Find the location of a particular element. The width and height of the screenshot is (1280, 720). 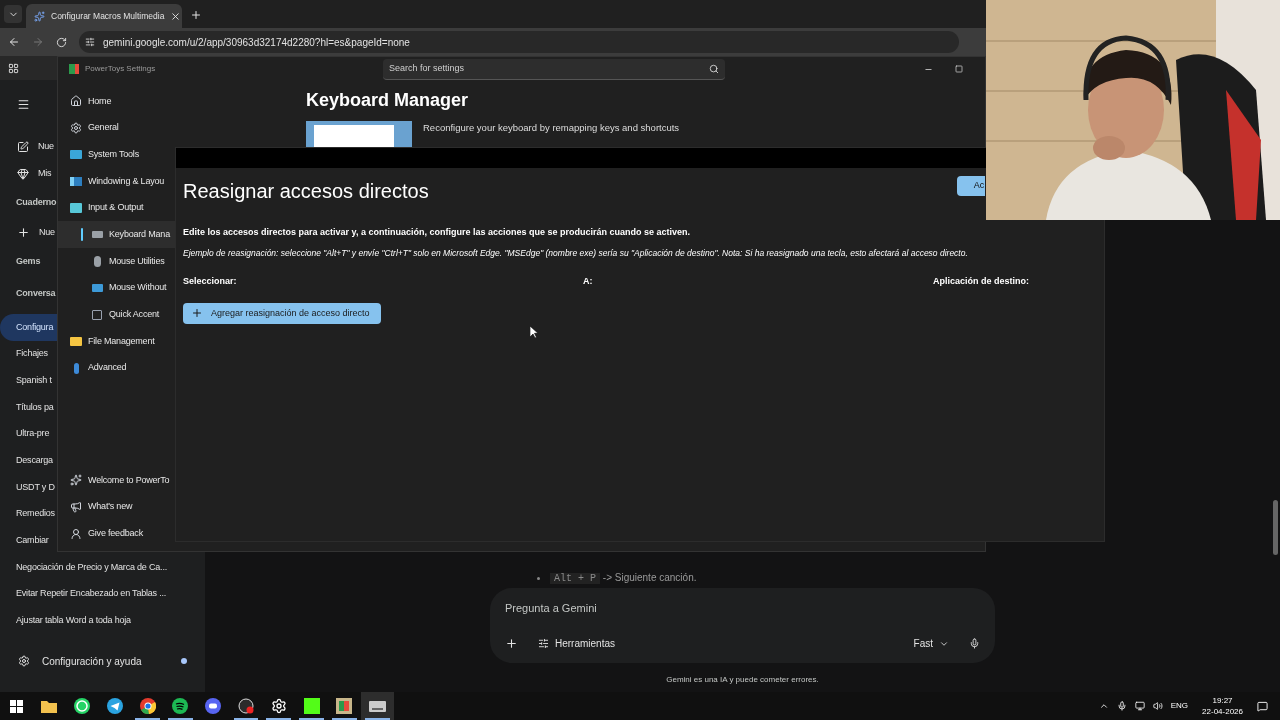

dialog-title: Reasignar accesos directos is located at coordinates (306, 191).